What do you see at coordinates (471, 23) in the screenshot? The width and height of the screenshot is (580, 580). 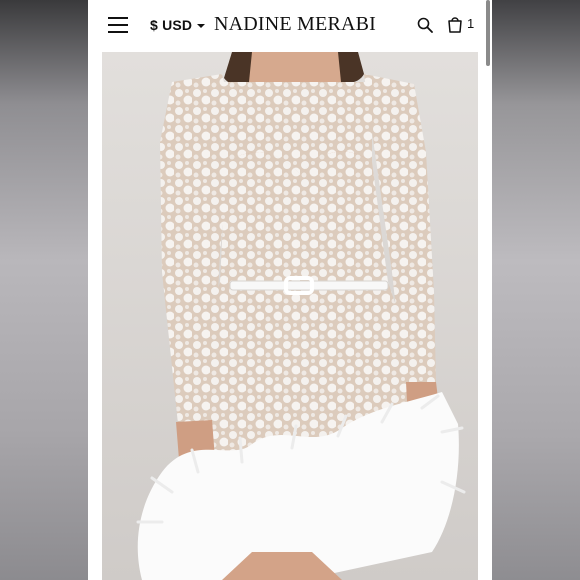 I see `cart-count: 1` at bounding box center [471, 23].